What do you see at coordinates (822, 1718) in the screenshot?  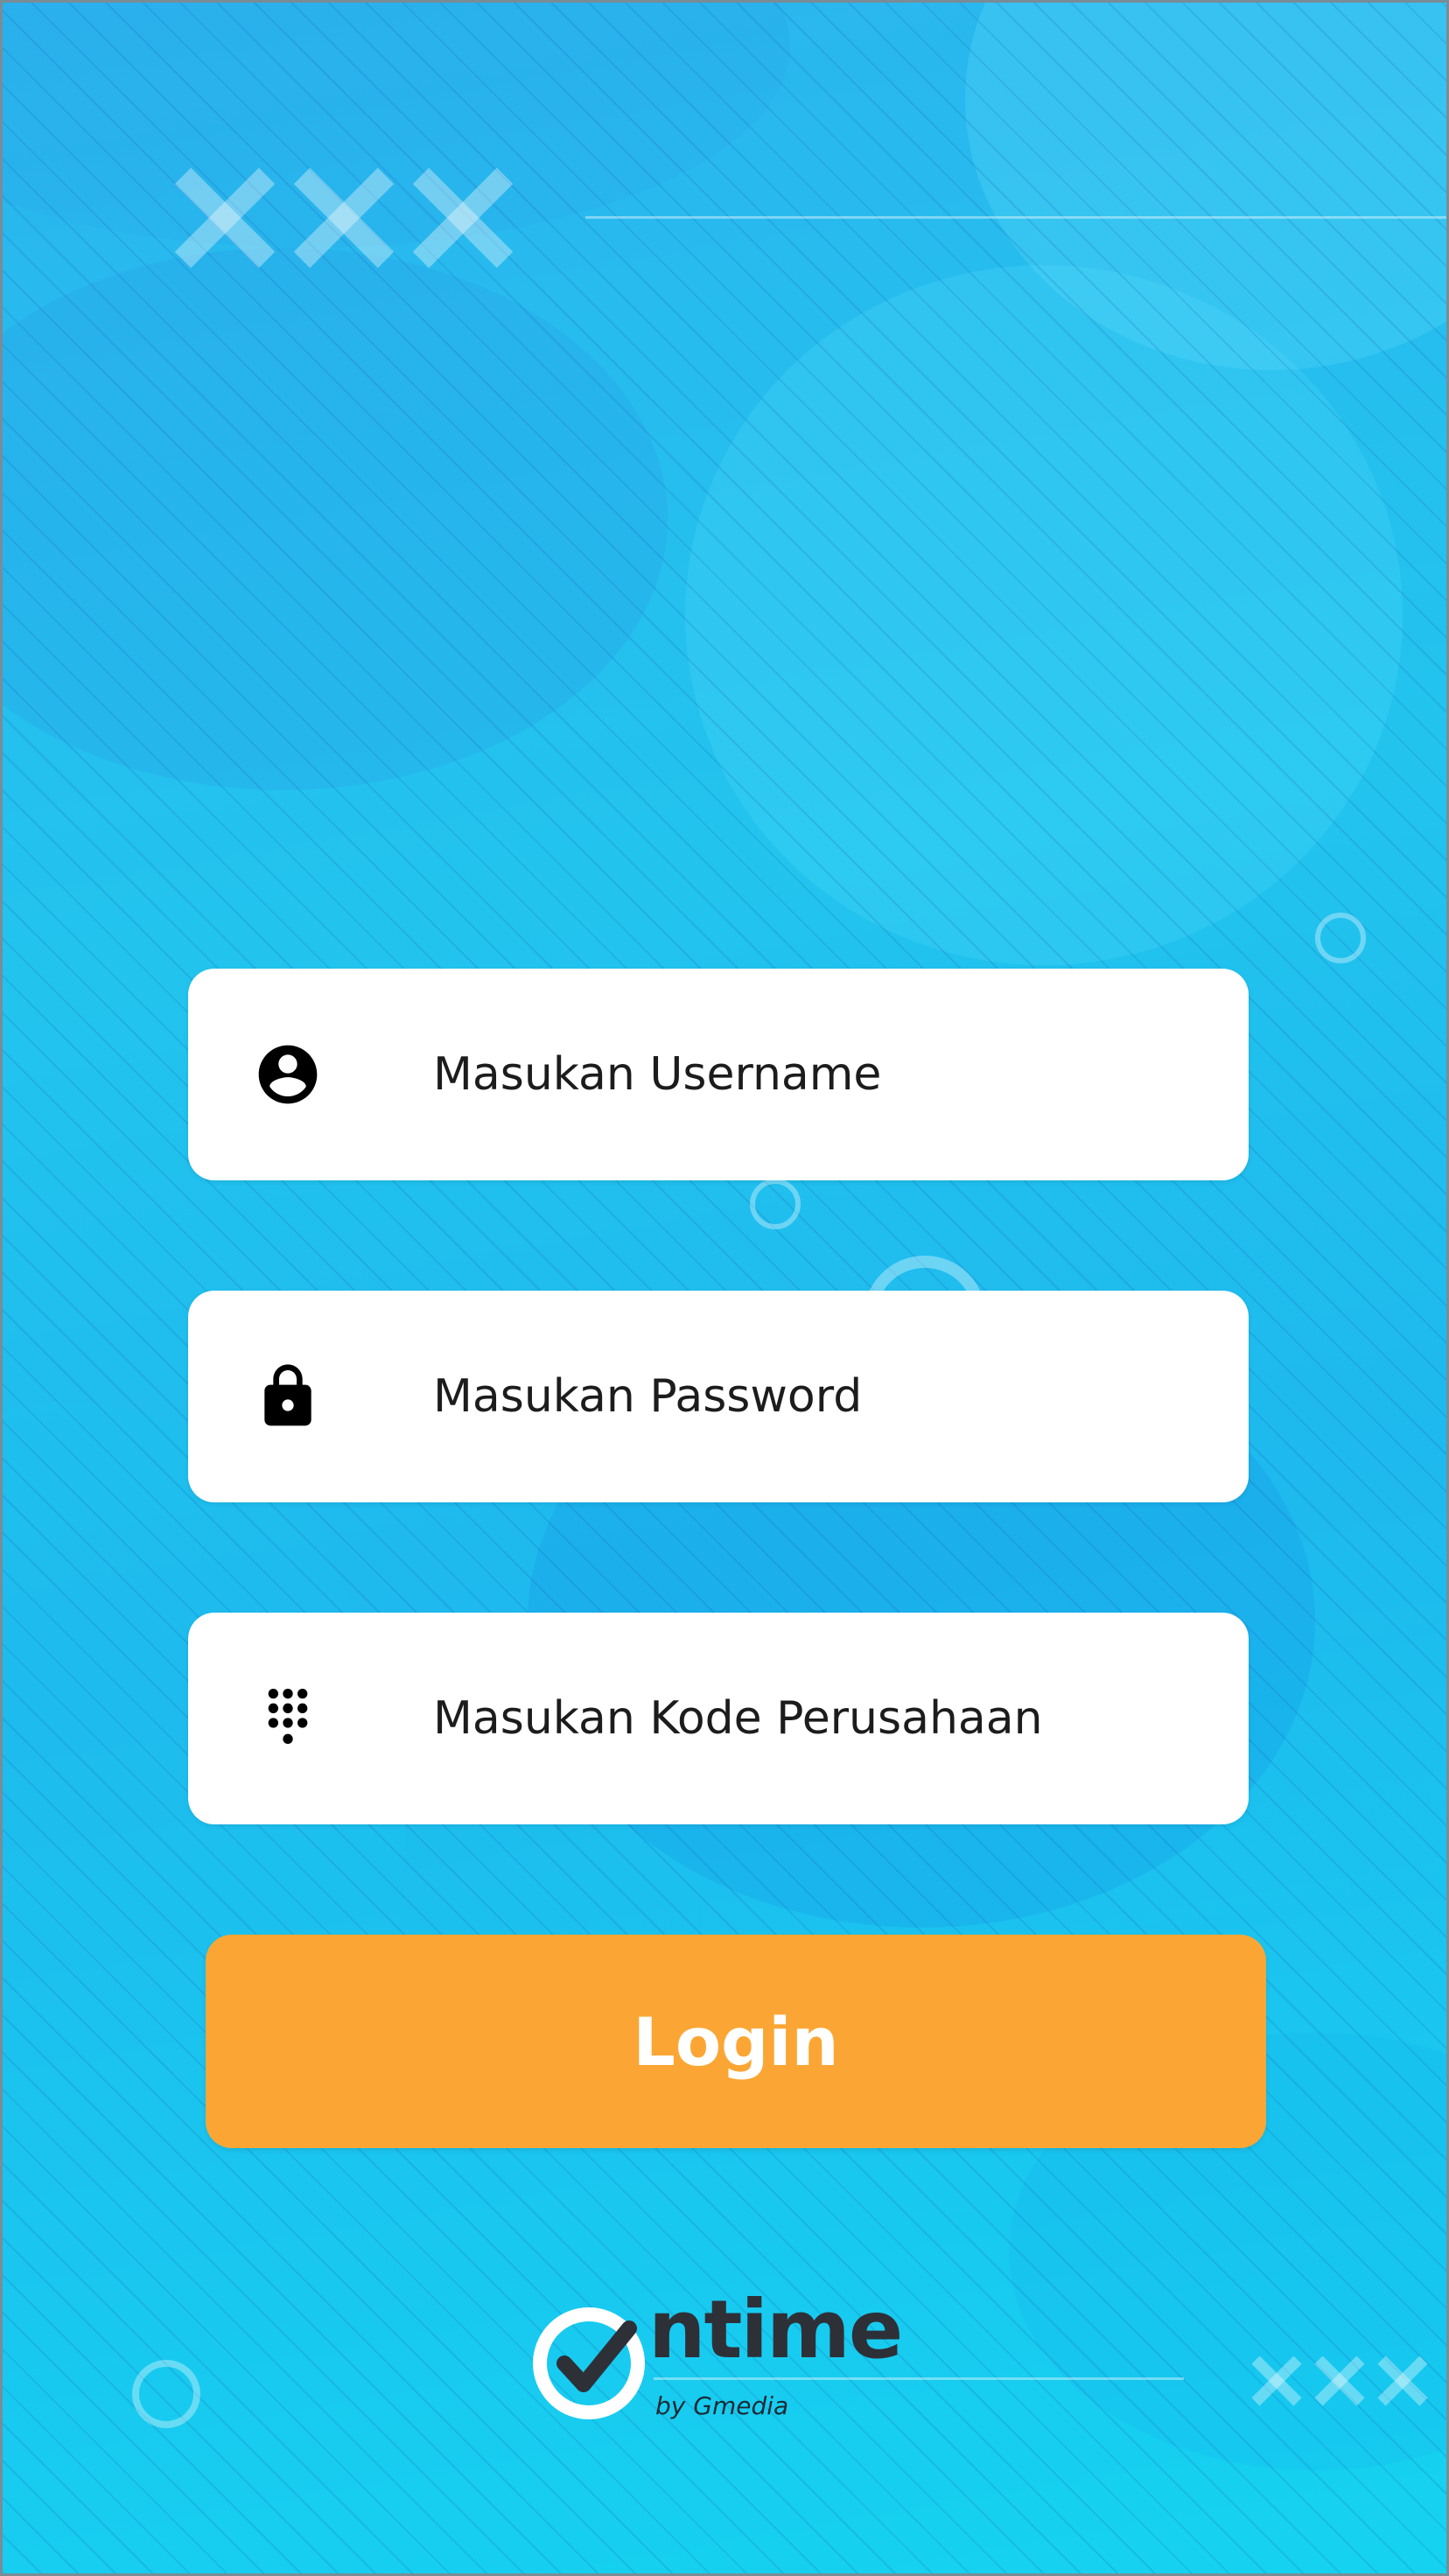 I see `company-code-input` at bounding box center [822, 1718].